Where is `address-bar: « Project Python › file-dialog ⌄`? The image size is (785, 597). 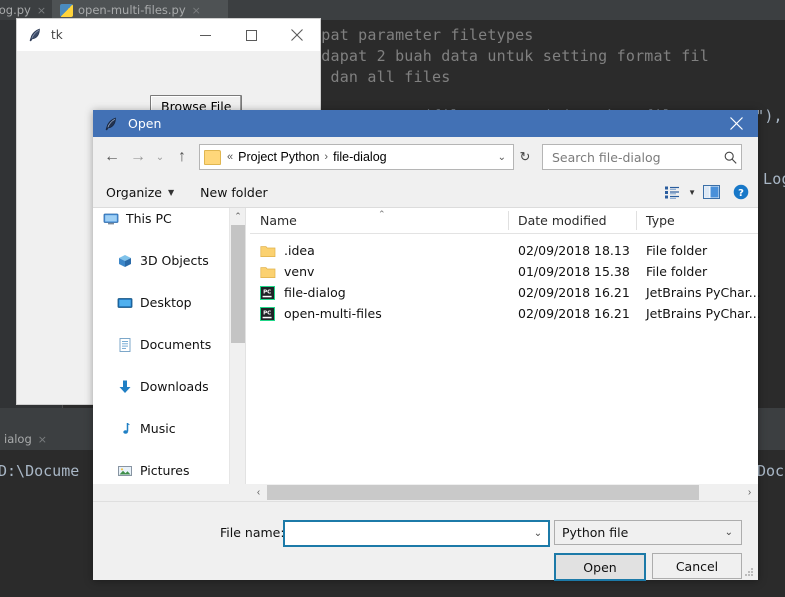
address-bar: « Project Python › file-dialog ⌄ is located at coordinates (356, 157).